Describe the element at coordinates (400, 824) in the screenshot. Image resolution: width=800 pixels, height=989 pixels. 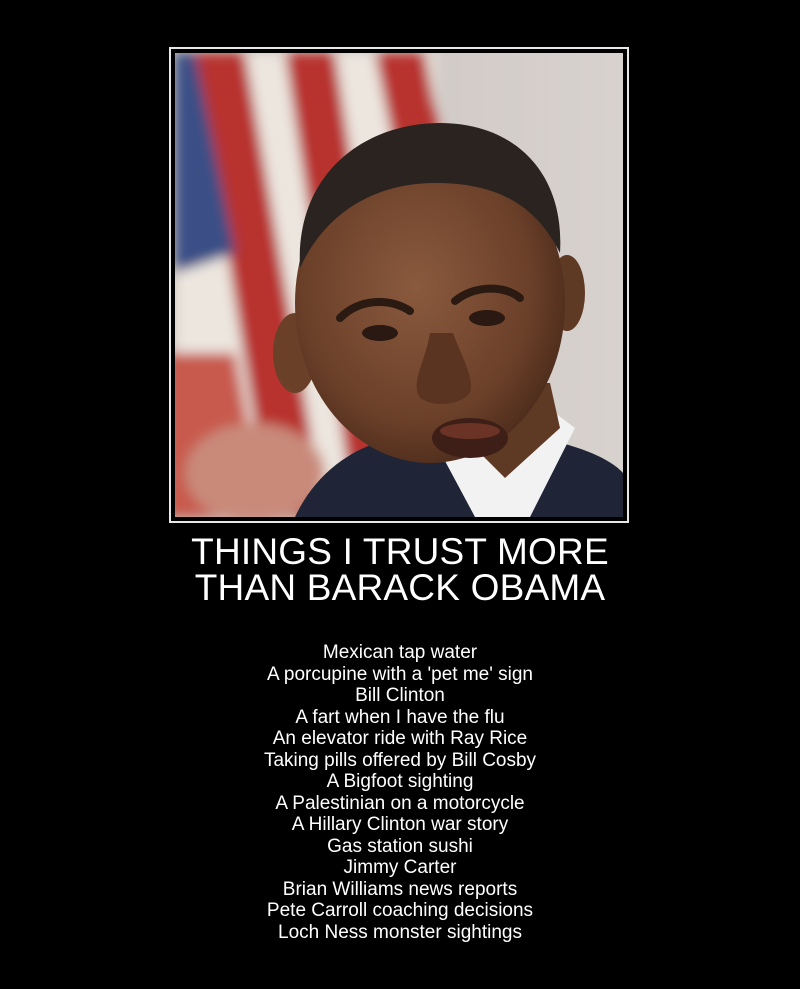
I see `list-item: A Hillary Clinton war story` at that location.